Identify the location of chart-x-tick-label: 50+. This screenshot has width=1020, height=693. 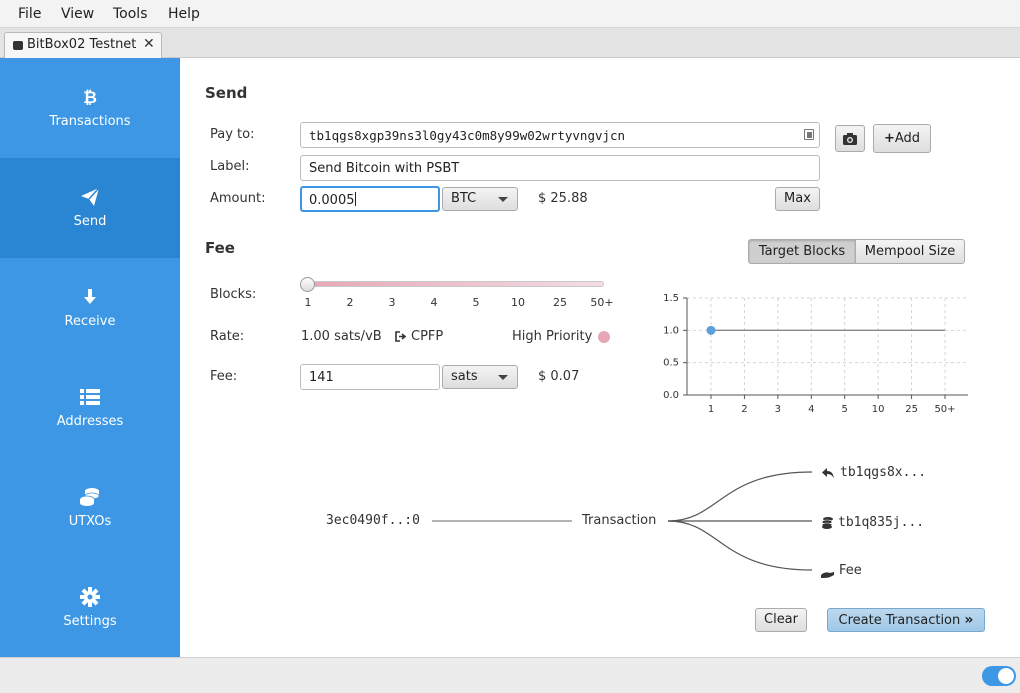
(944, 409).